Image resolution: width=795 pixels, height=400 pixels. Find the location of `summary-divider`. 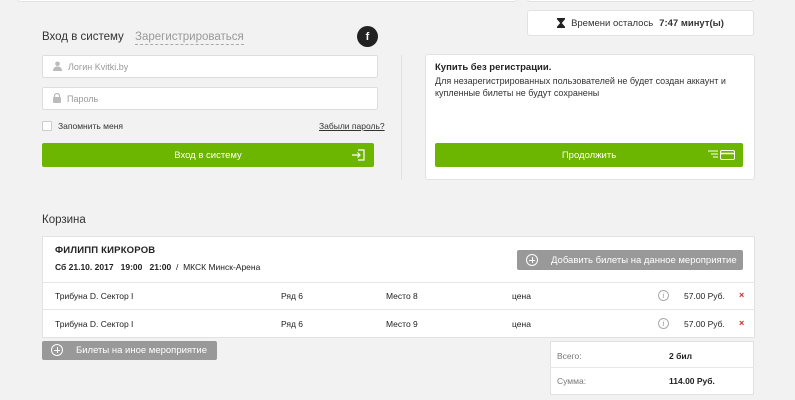

summary-divider is located at coordinates (652, 367).